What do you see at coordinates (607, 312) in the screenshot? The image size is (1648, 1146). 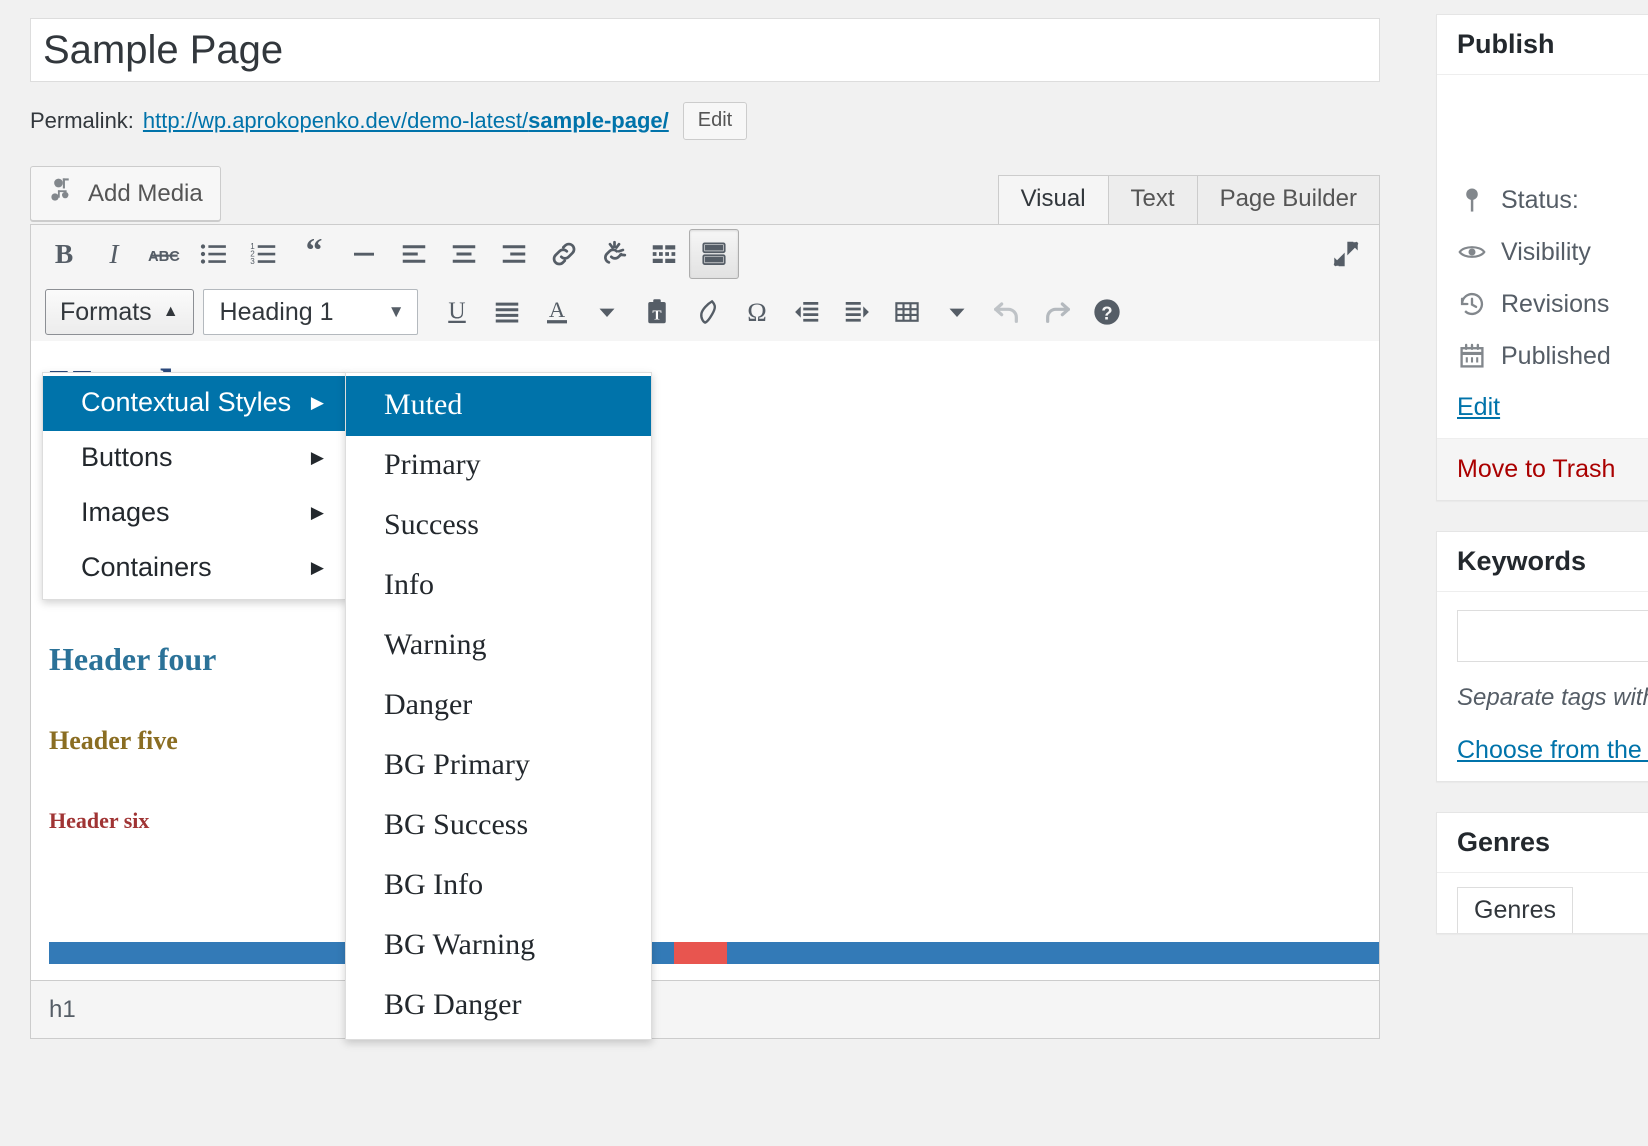 I see `text-color-dropdown-icon` at bounding box center [607, 312].